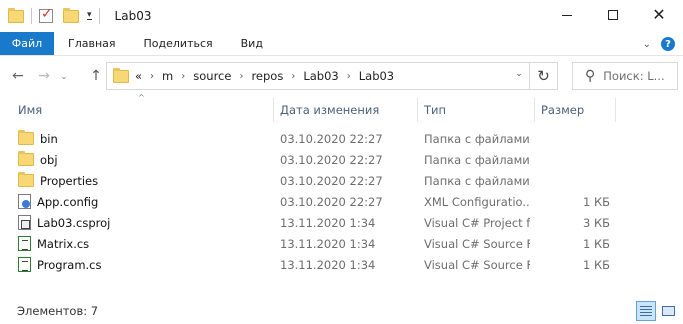  What do you see at coordinates (590, 76) in the screenshot?
I see `search-icon: ⚲` at bounding box center [590, 76].